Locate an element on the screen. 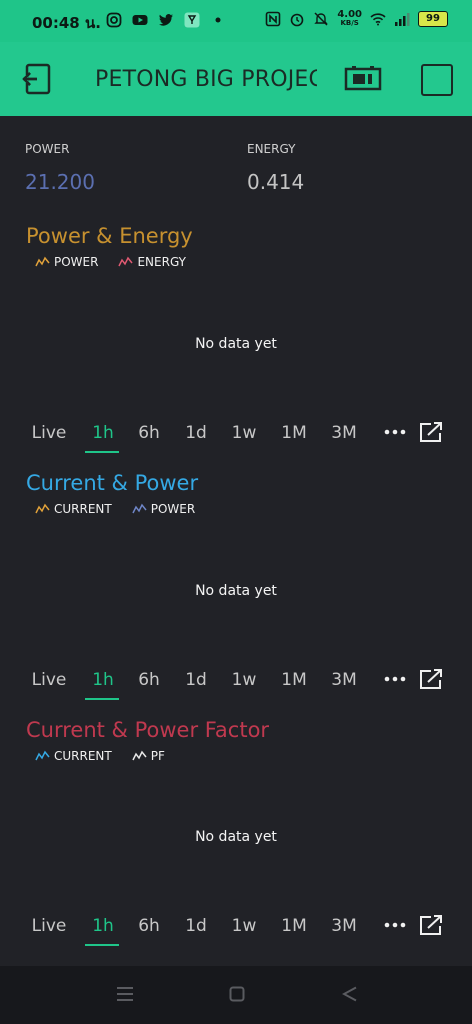 This screenshot has height=1024, width=472. chart-title-current-power-factor: Current & Power Factor is located at coordinates (148, 730).